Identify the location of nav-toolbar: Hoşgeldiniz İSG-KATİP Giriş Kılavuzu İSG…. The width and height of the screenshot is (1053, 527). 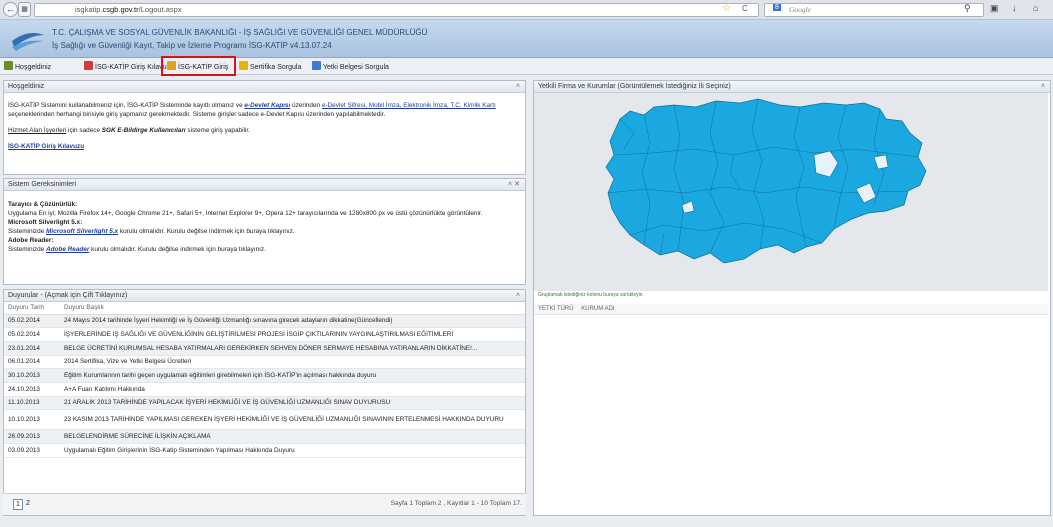
(526, 67).